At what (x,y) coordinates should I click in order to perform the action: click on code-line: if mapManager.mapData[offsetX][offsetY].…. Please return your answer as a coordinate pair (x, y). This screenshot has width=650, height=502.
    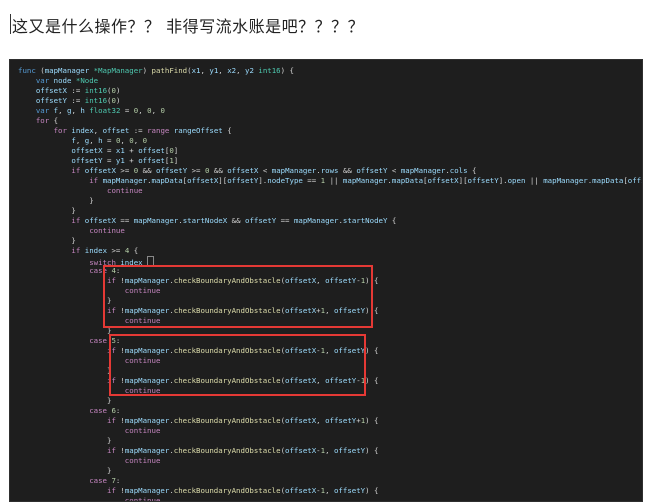
    Looking at the image, I should click on (330, 181).